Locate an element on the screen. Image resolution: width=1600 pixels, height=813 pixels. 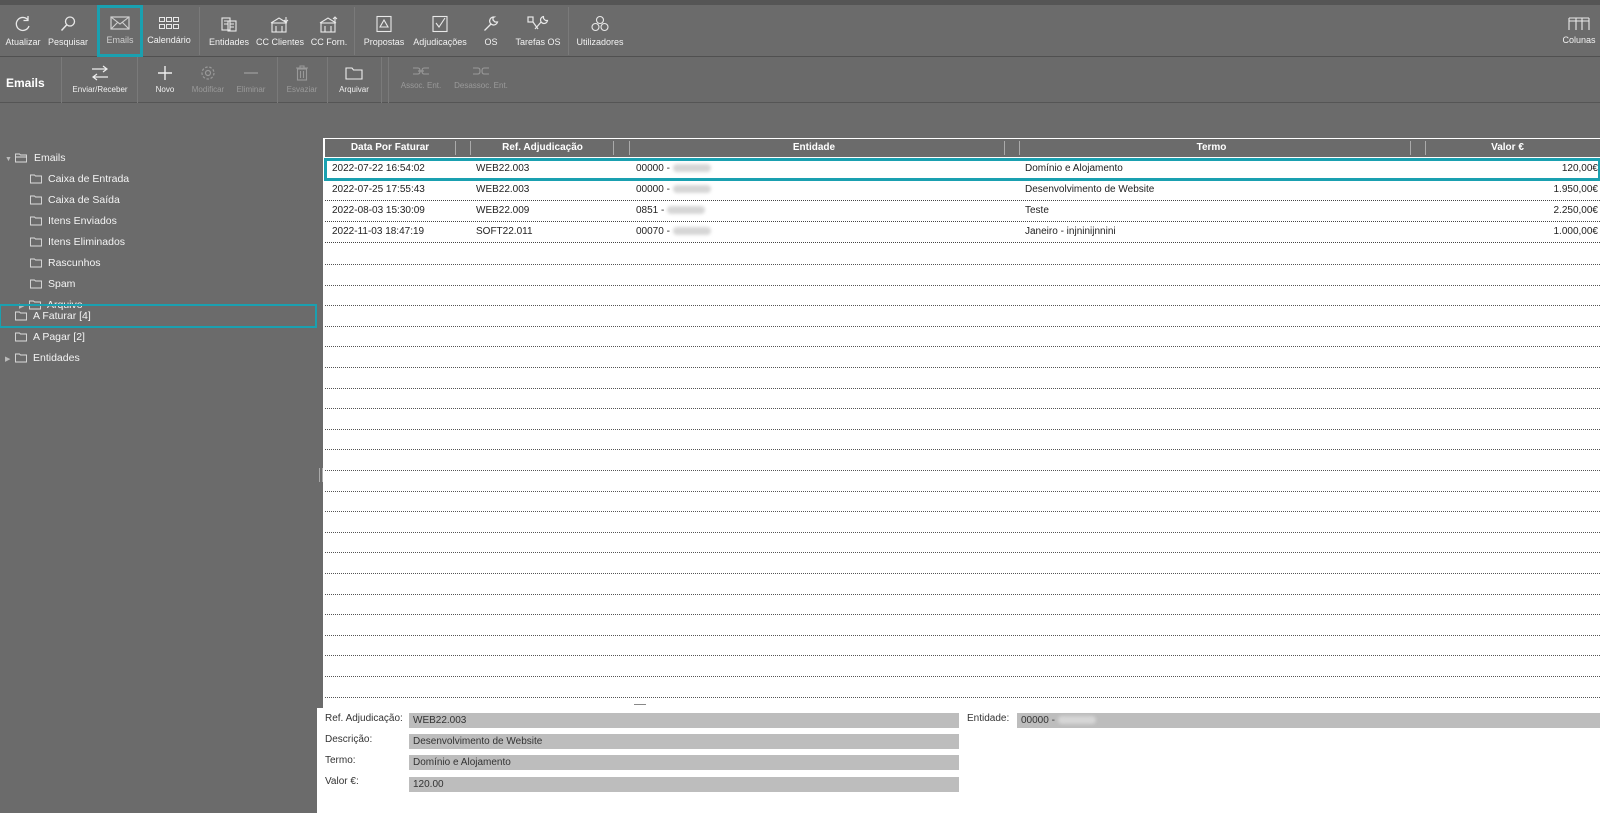
tree-item-drafts: Rascunhos is located at coordinates (65, 263).